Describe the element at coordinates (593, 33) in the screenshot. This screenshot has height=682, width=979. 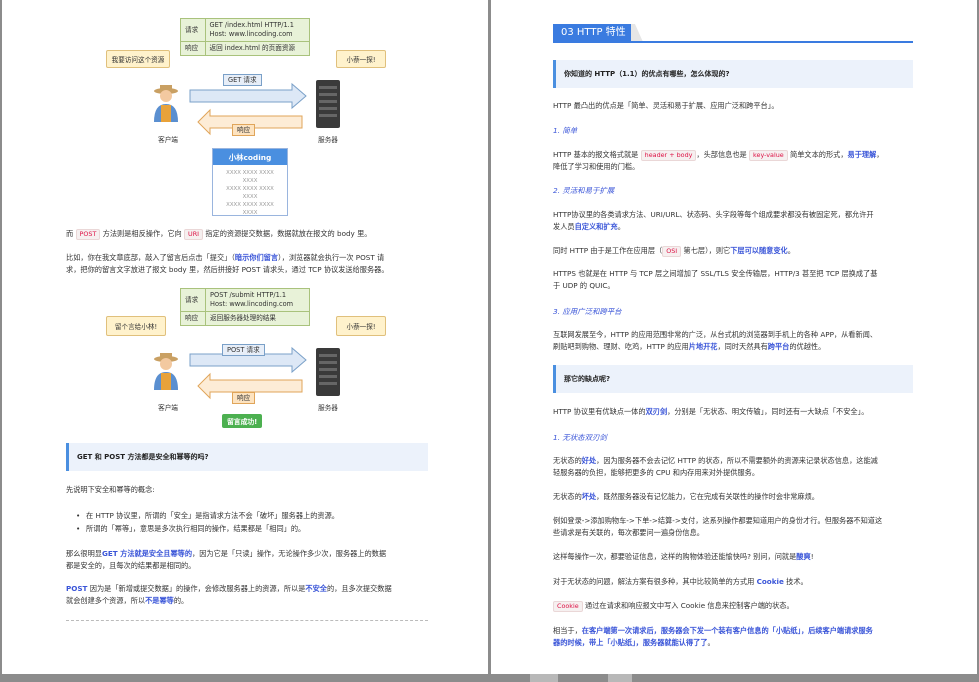
I see `section-title: 03 HTTP 特性` at that location.